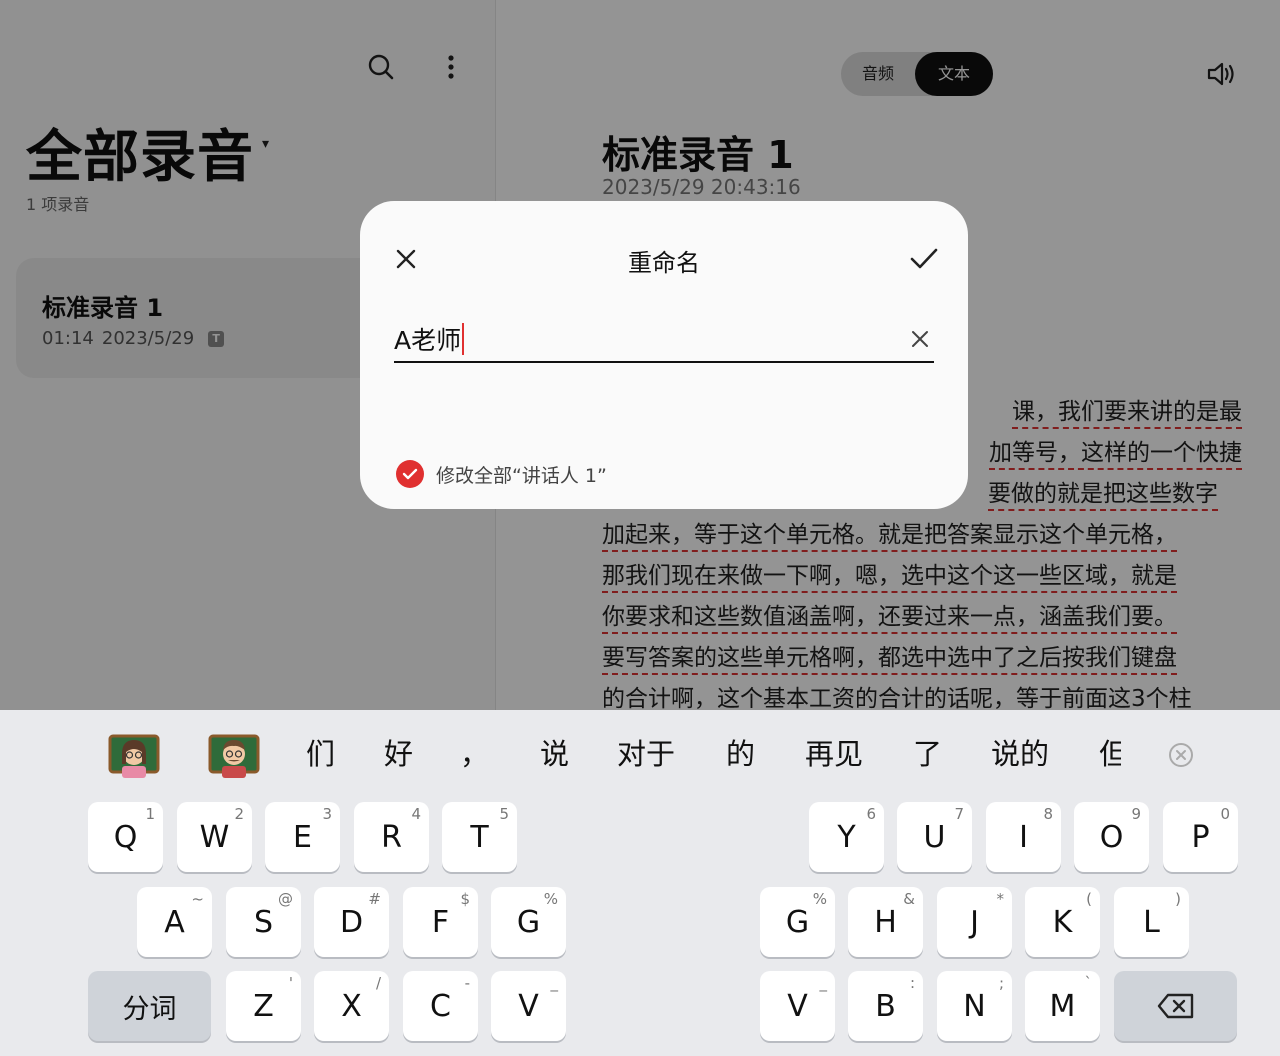  Describe the element at coordinates (974, 1006) in the screenshot. I see `key-n: N;` at that location.